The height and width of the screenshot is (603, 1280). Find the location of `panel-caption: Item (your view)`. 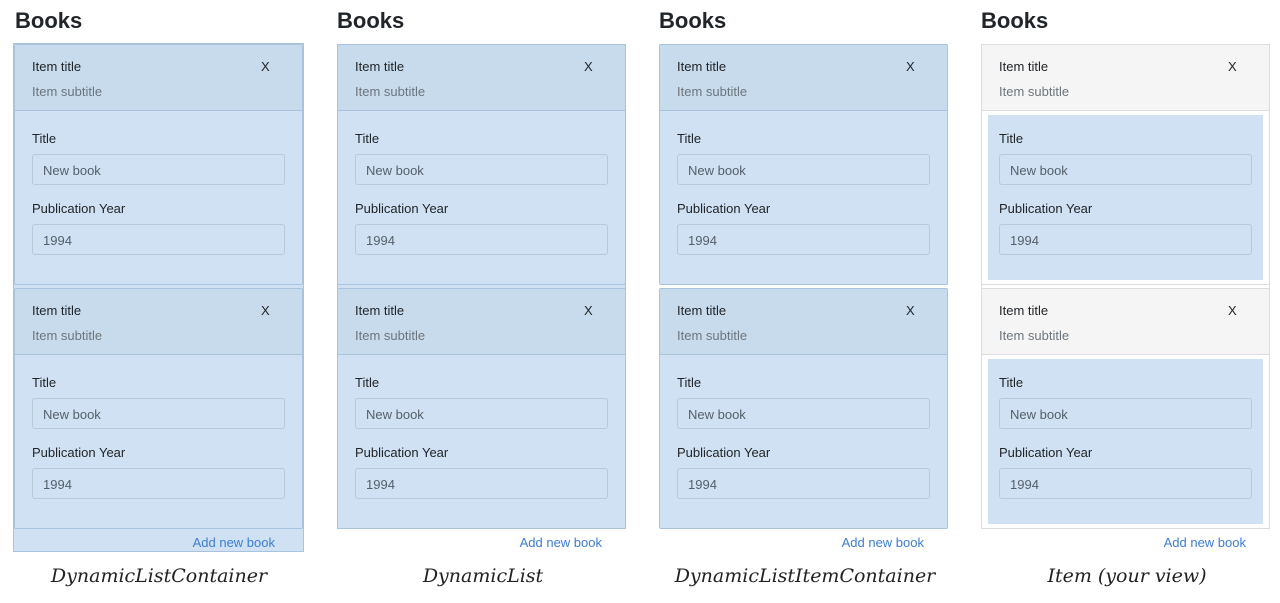

panel-caption: Item (your view) is located at coordinates (1127, 576).